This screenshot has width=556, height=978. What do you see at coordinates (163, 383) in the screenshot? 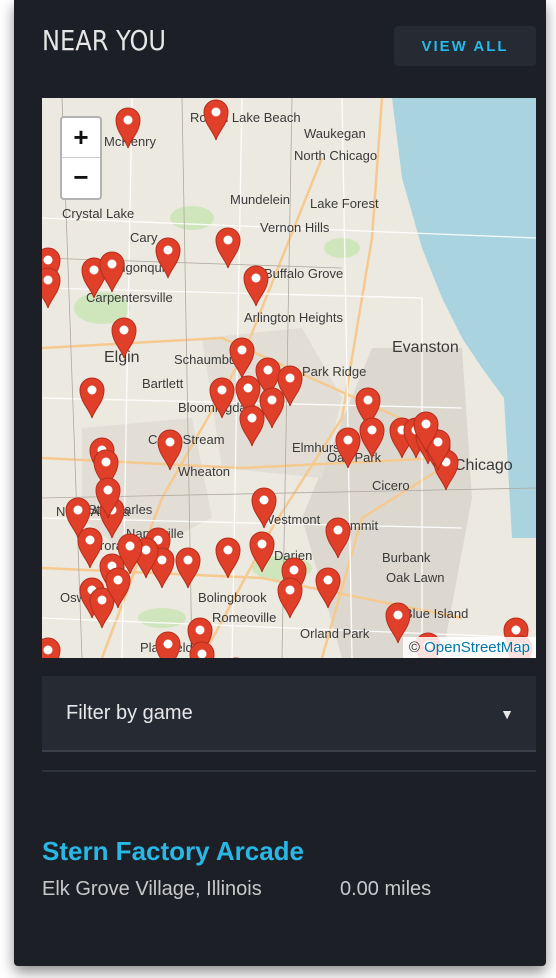
I see `place-label: Bartlett` at bounding box center [163, 383].